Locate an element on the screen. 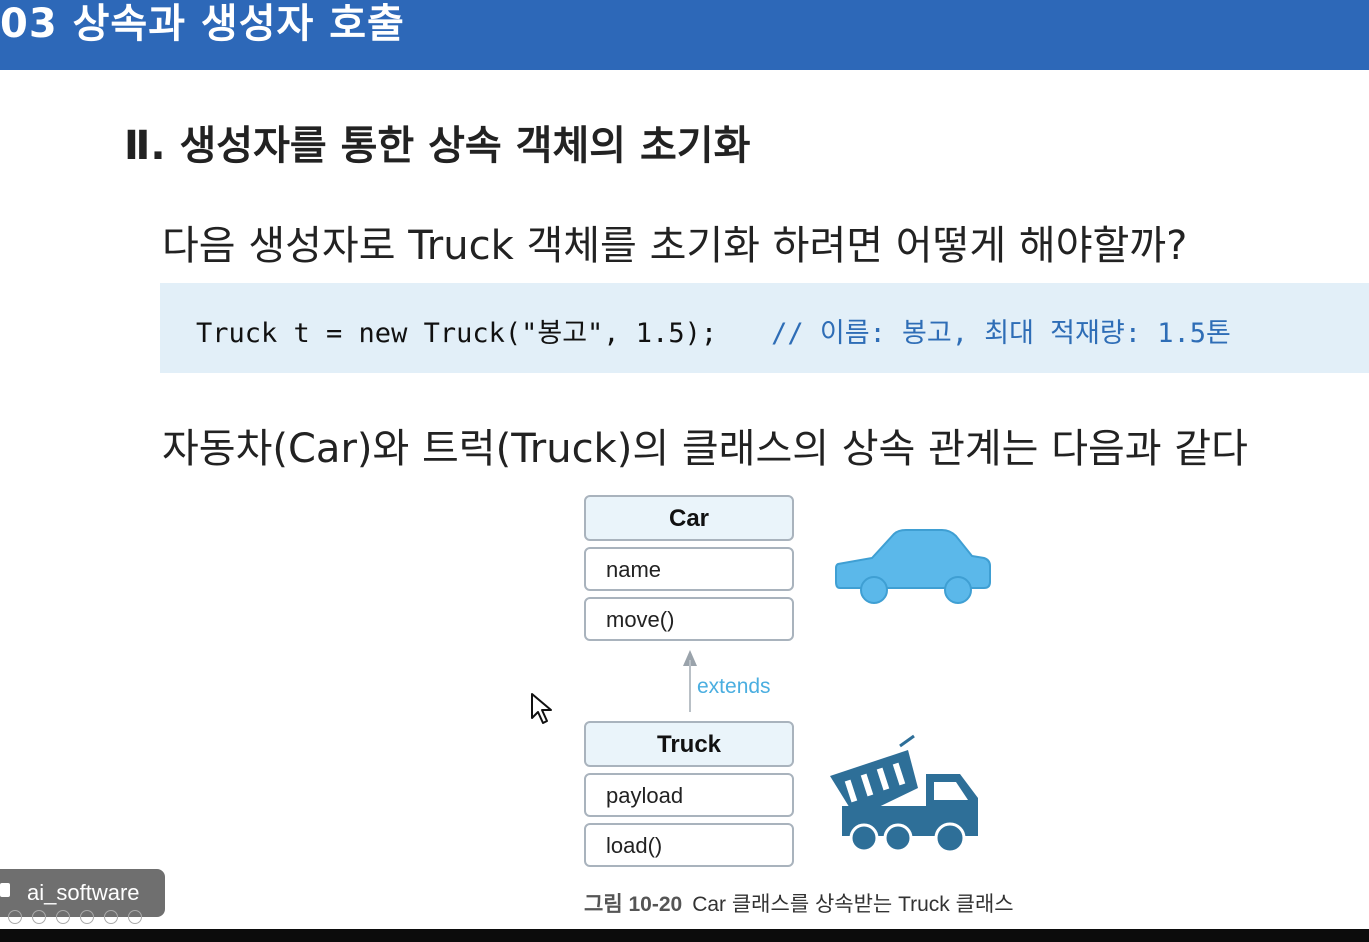 The height and width of the screenshot is (942, 1369). figure-number: 그림 10-20 is located at coordinates (633, 904).